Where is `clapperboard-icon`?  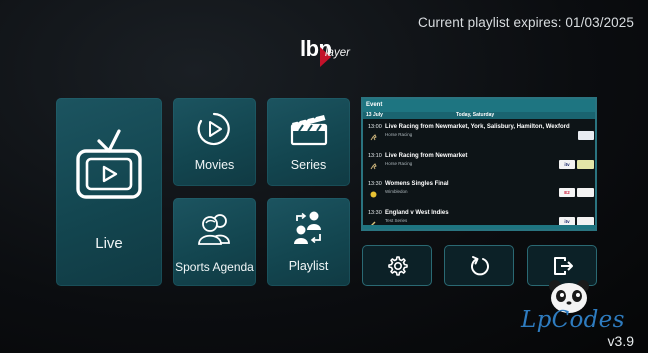 clapperboard-icon is located at coordinates (309, 129).